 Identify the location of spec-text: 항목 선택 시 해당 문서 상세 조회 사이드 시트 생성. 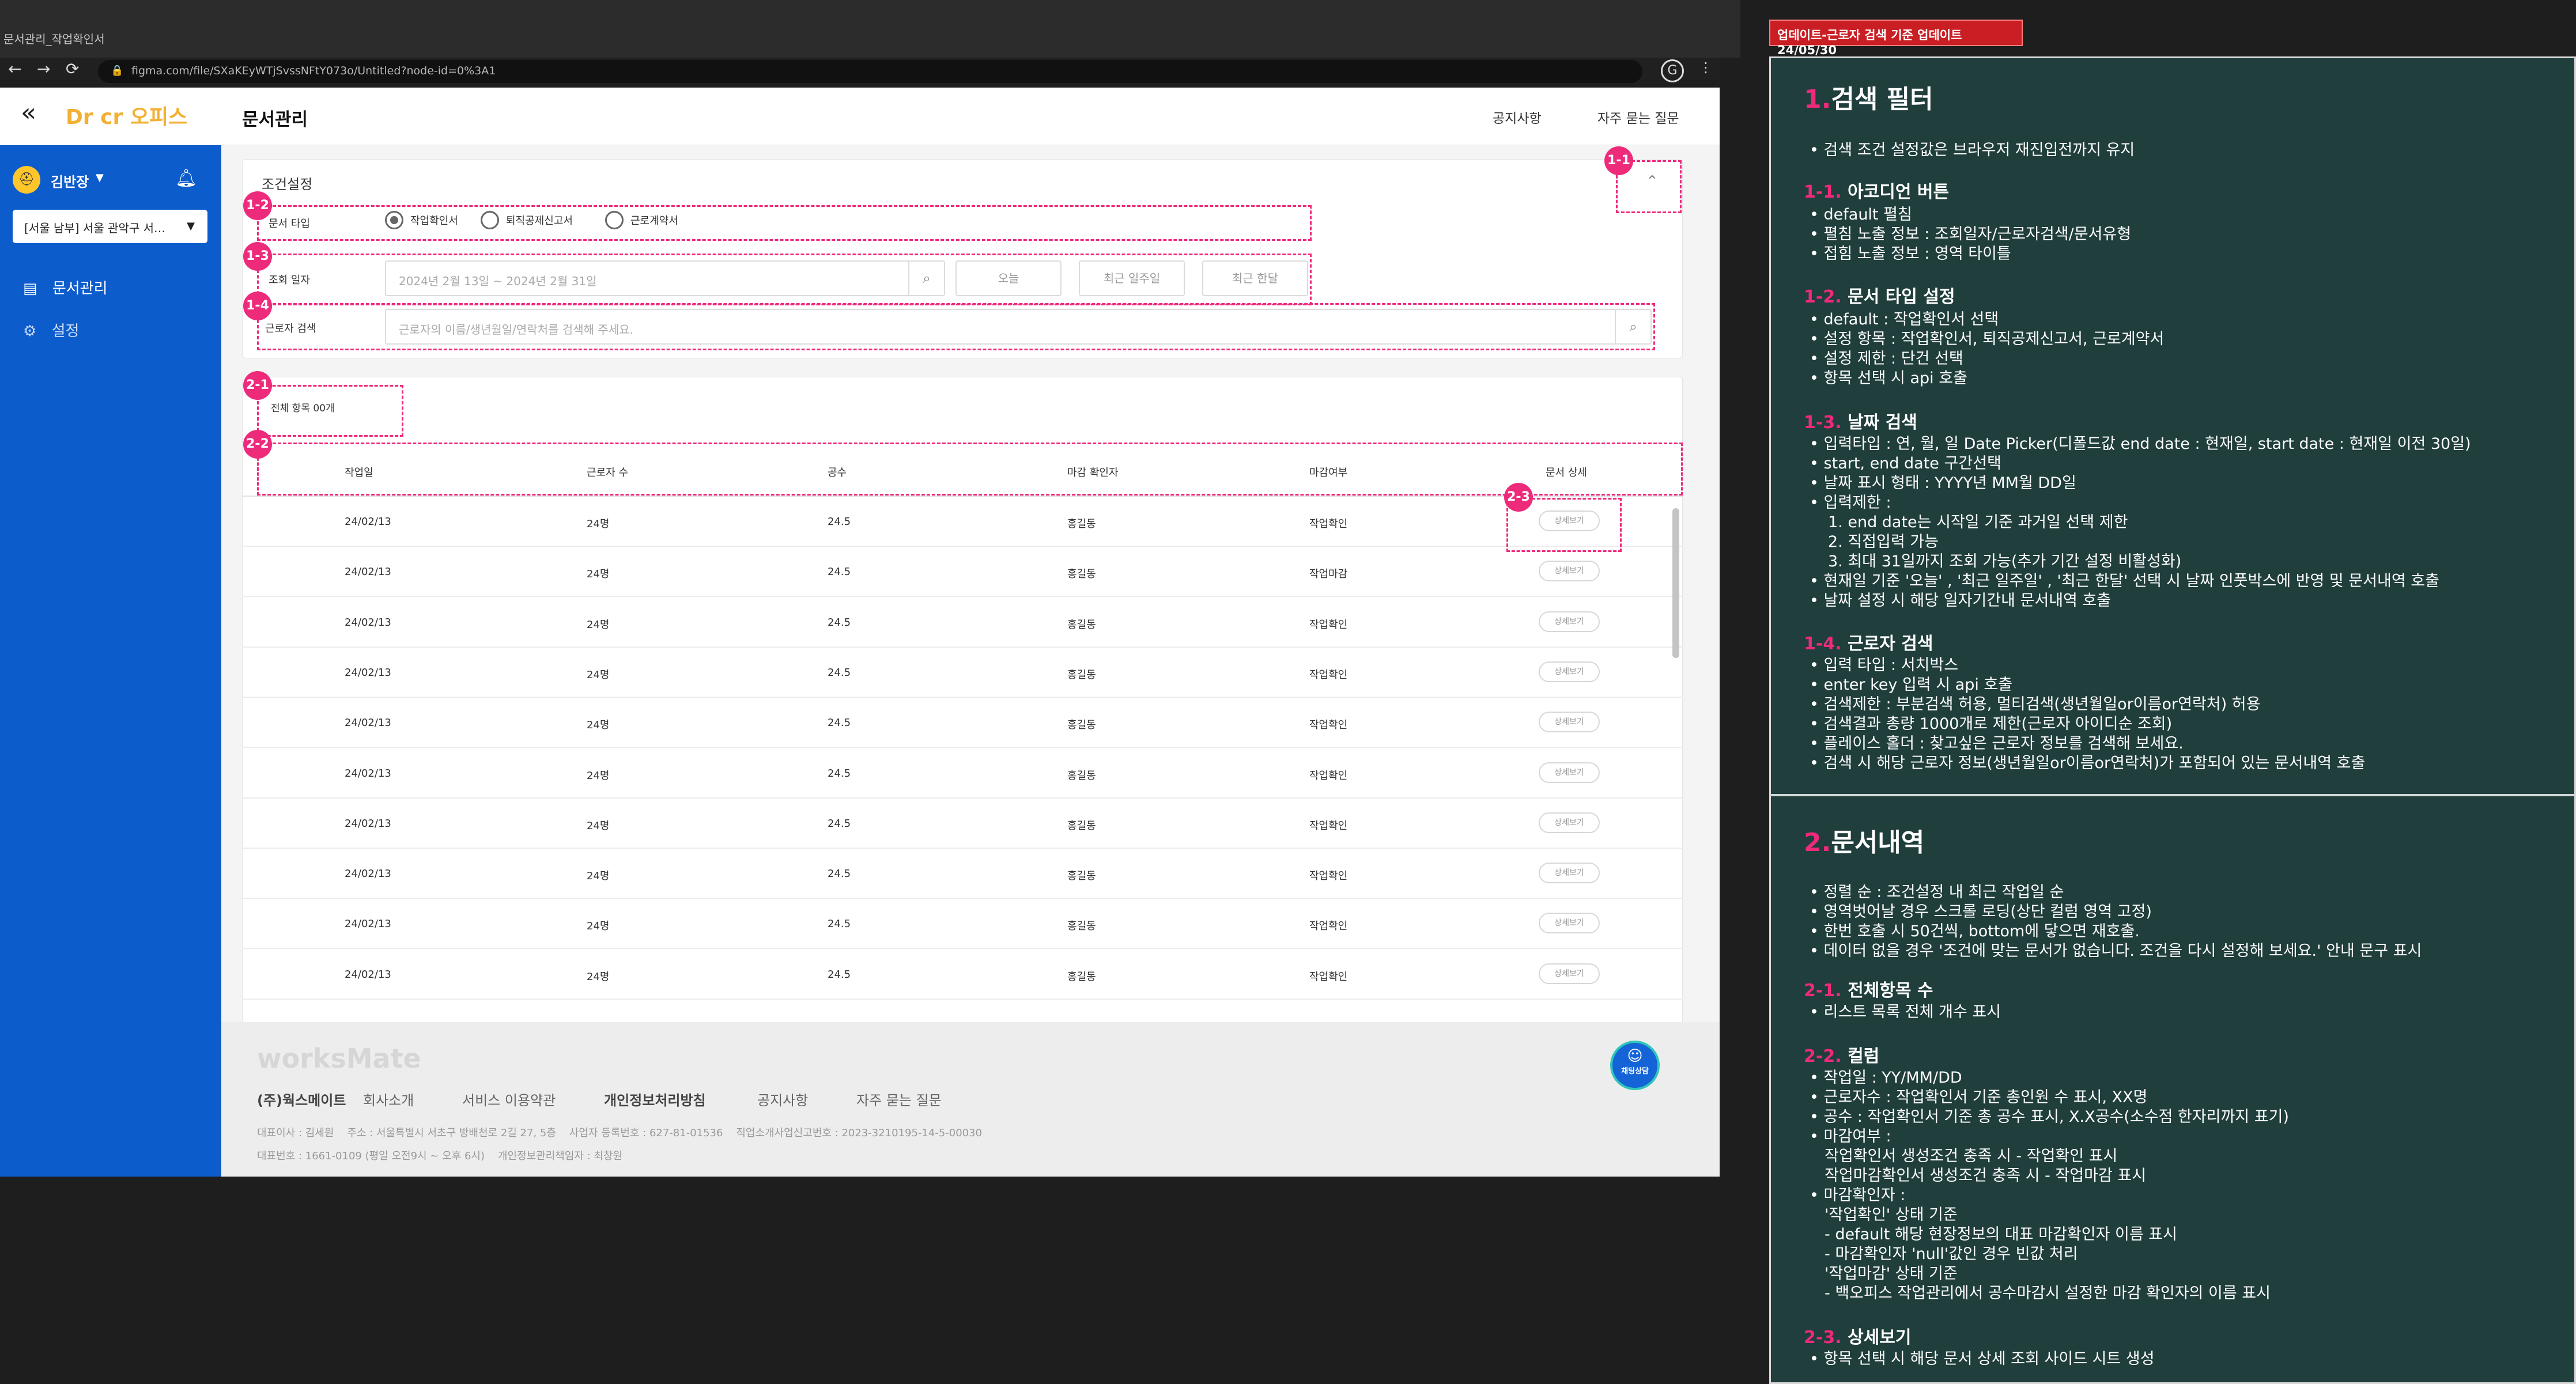
(1989, 1359).